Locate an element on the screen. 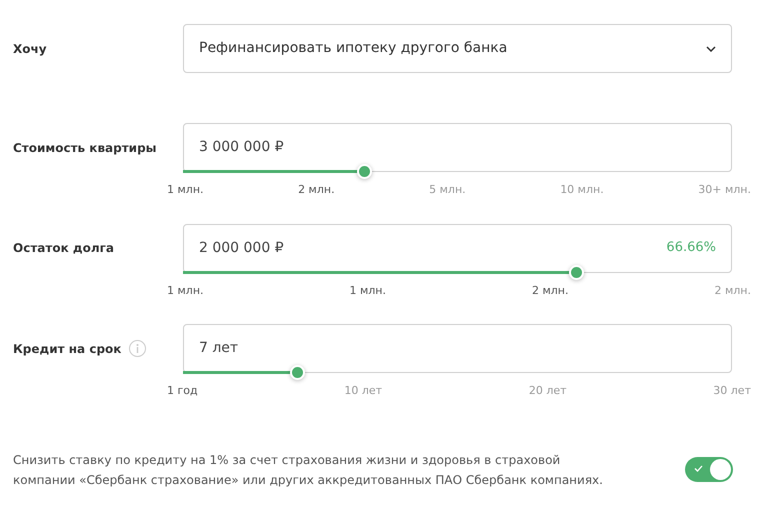 Image resolution: width=757 pixels, height=506 pixels. chevron-down-icon is located at coordinates (711, 49).